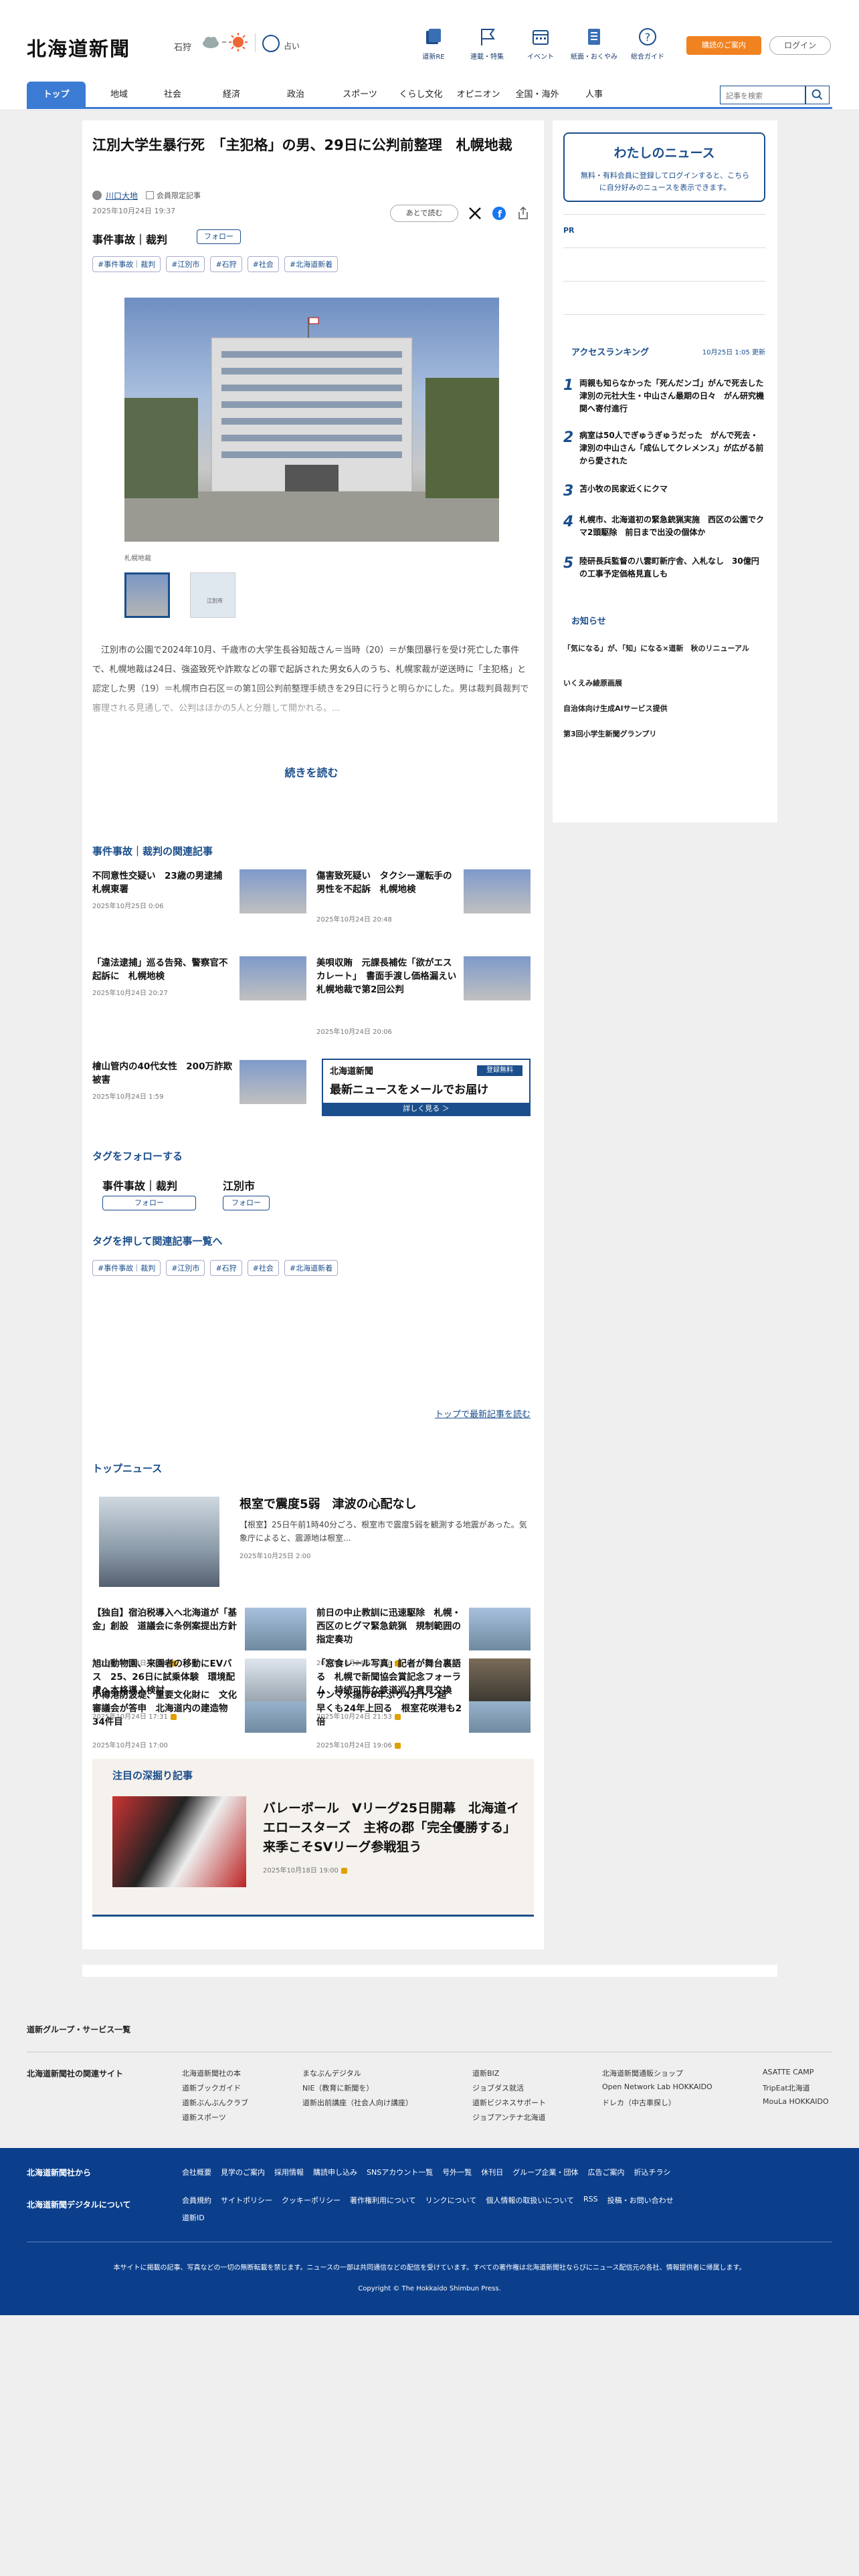 The height and width of the screenshot is (2576, 859). What do you see at coordinates (451, 2200) in the screenshot?
I see `footer-link: リンクについて` at bounding box center [451, 2200].